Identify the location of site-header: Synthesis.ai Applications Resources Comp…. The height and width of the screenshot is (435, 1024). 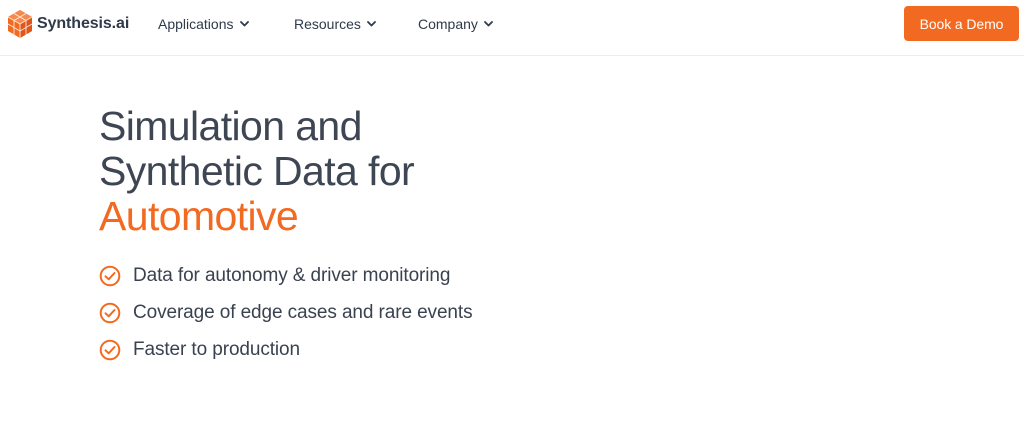
(512, 28).